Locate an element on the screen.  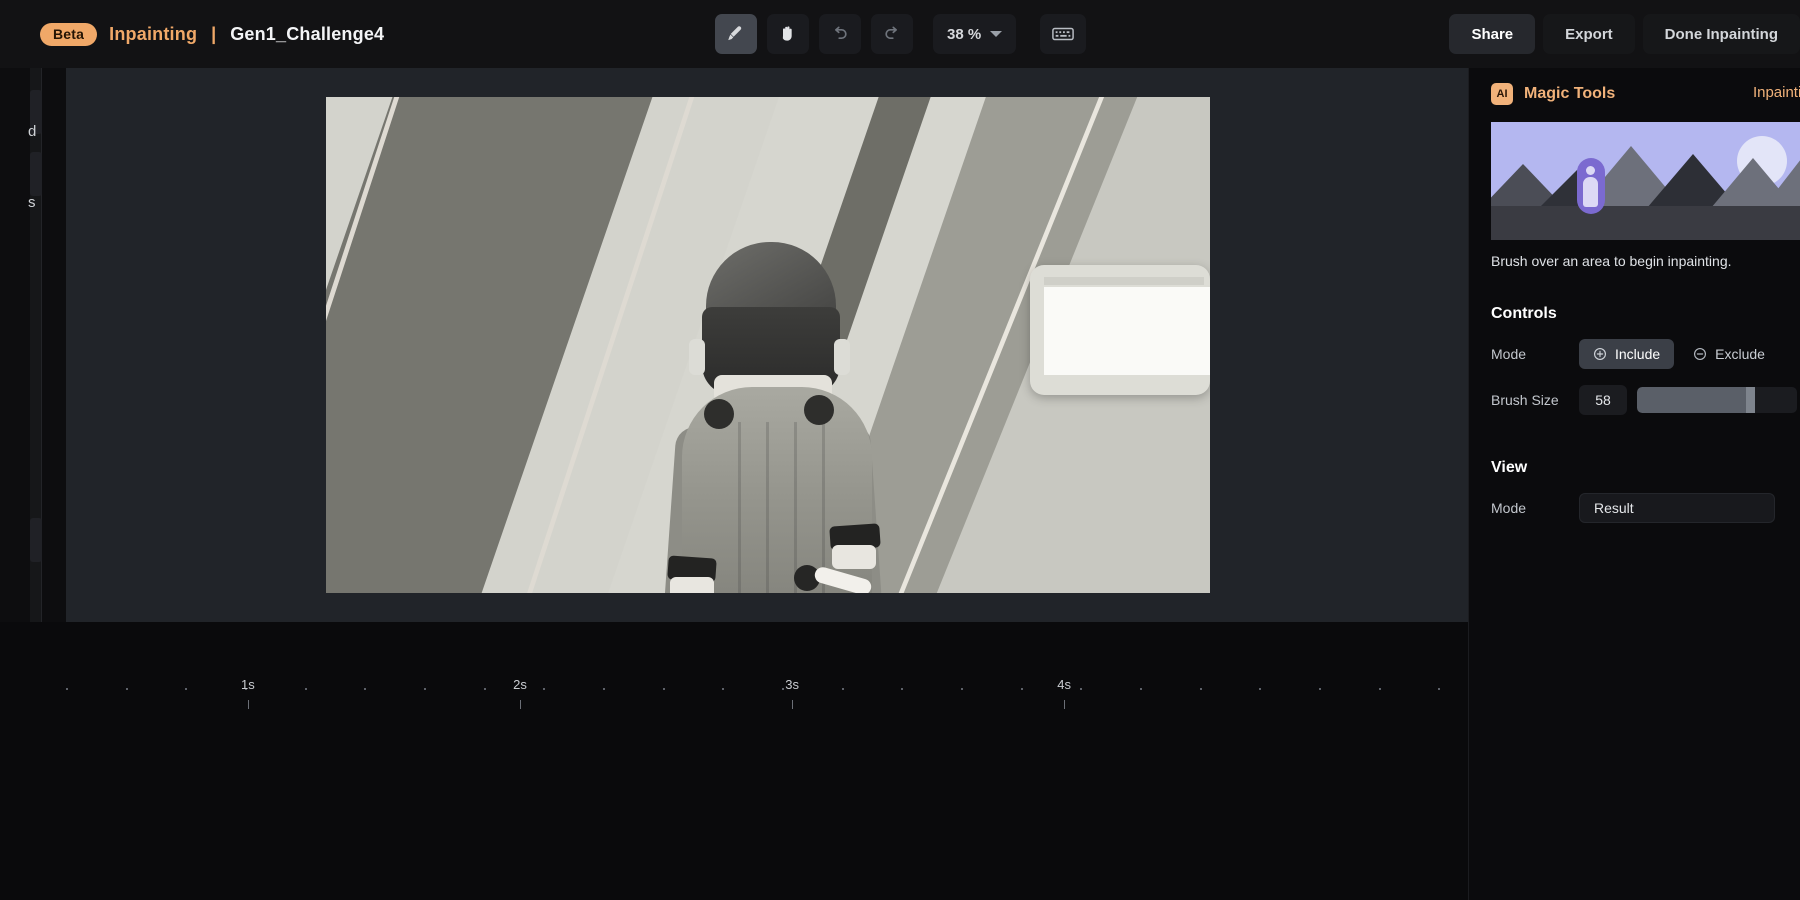
top-actions: Share Export Done Inpainting is located at coordinates (1624, 34).